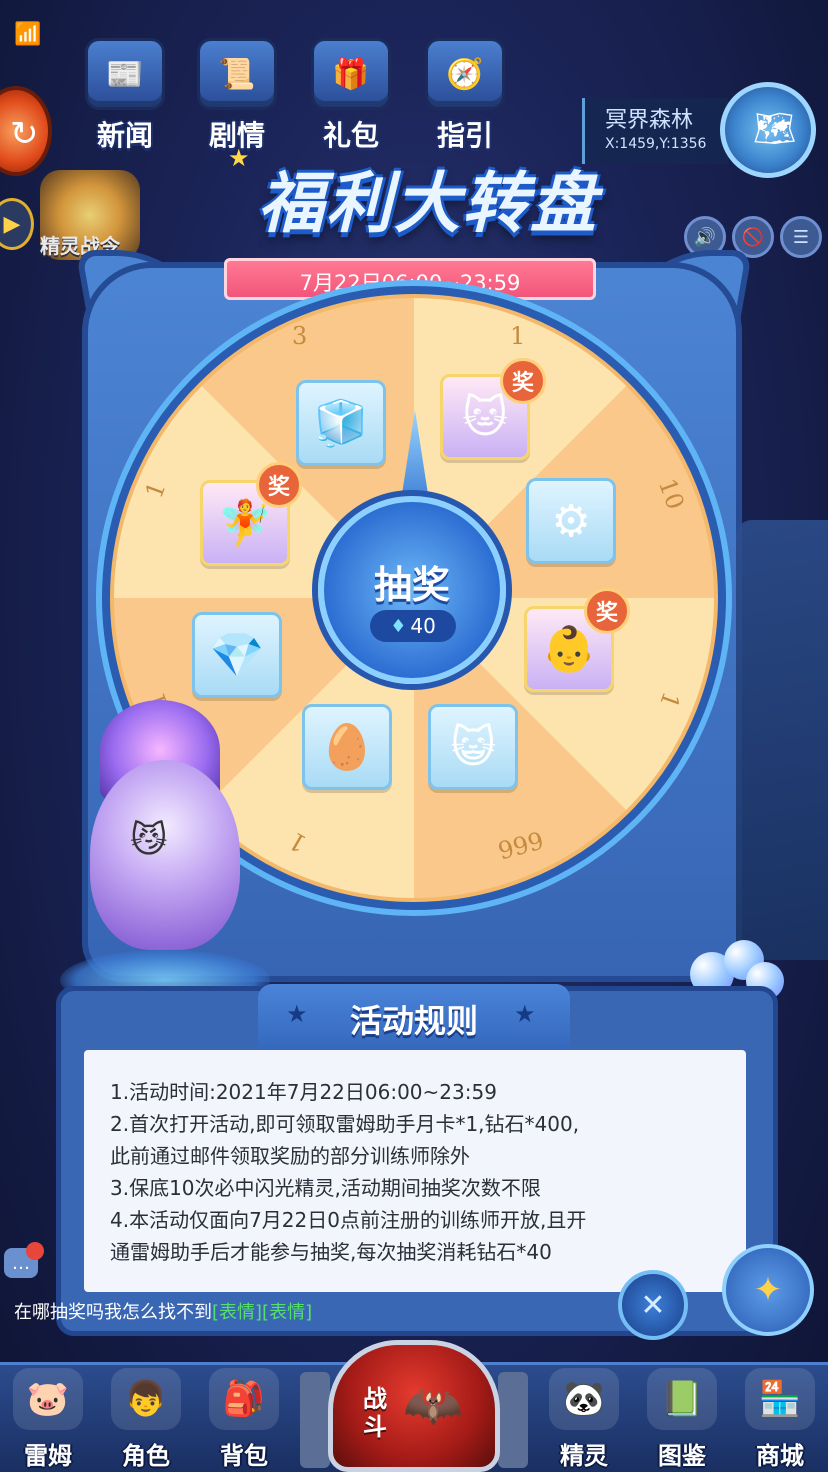 Image resolution: width=828 pixels, height=1472 pixels. I want to click on rules-line: 3.保底10次必中闪光精灵,活动期间抽奖次数不限, so click(325, 1188).